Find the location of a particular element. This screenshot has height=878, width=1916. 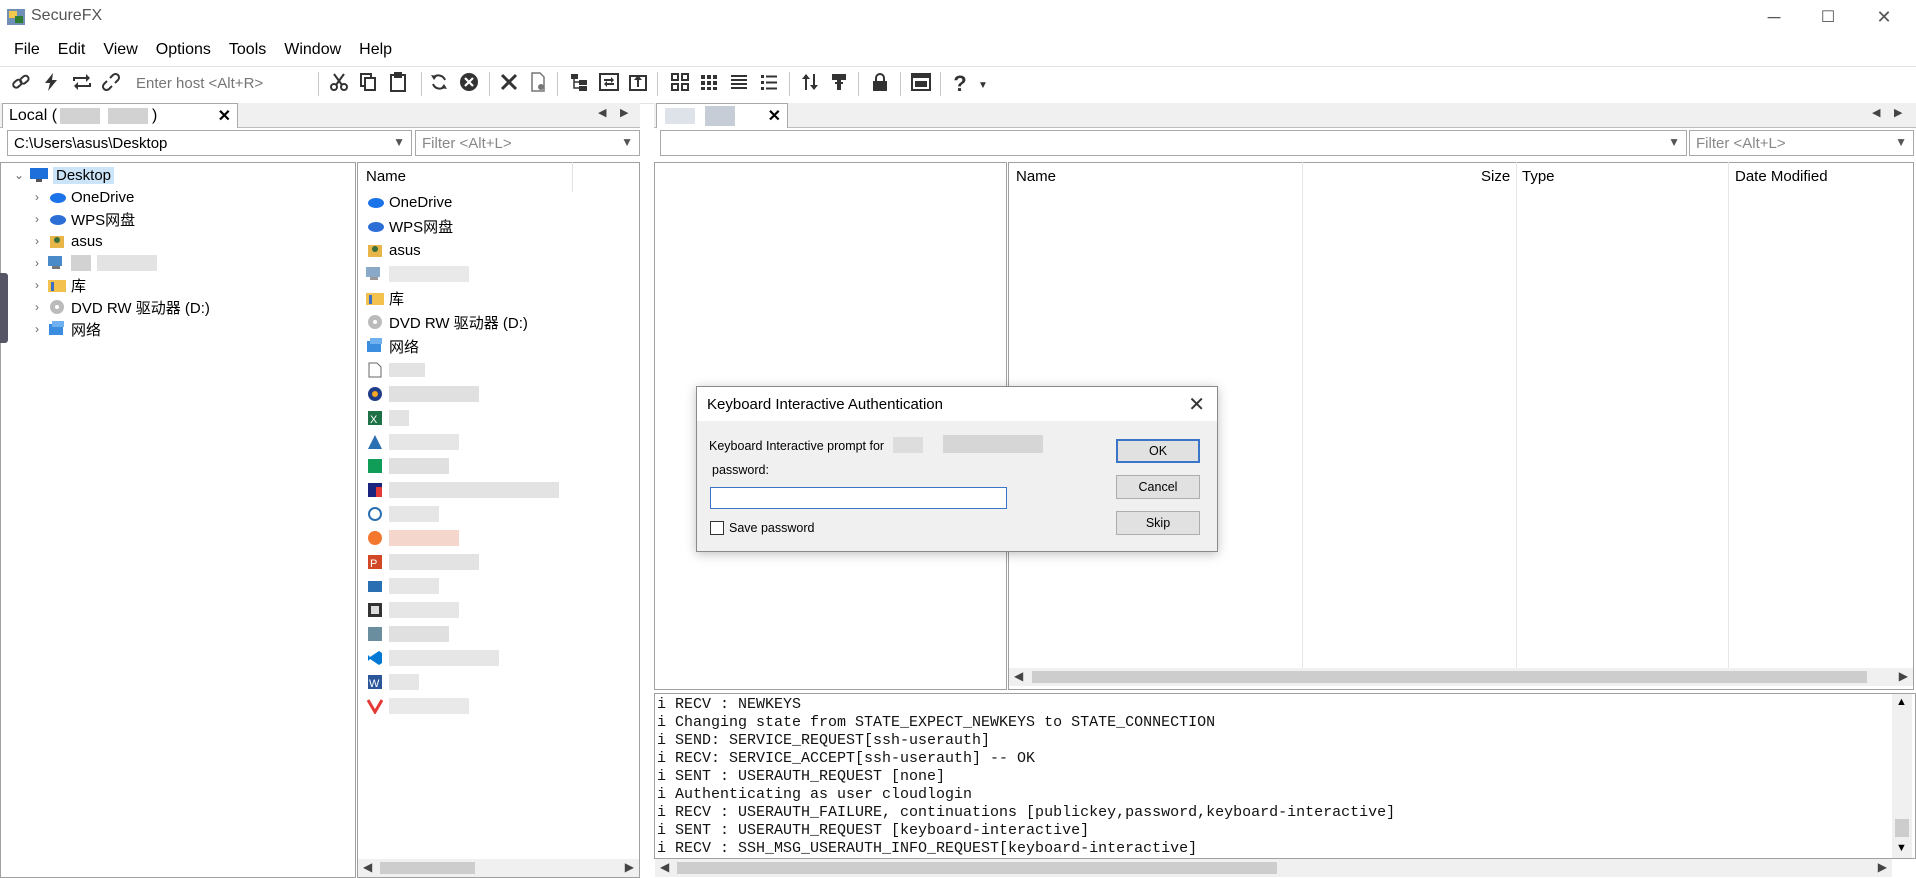

host-input is located at coordinates (228, 83).